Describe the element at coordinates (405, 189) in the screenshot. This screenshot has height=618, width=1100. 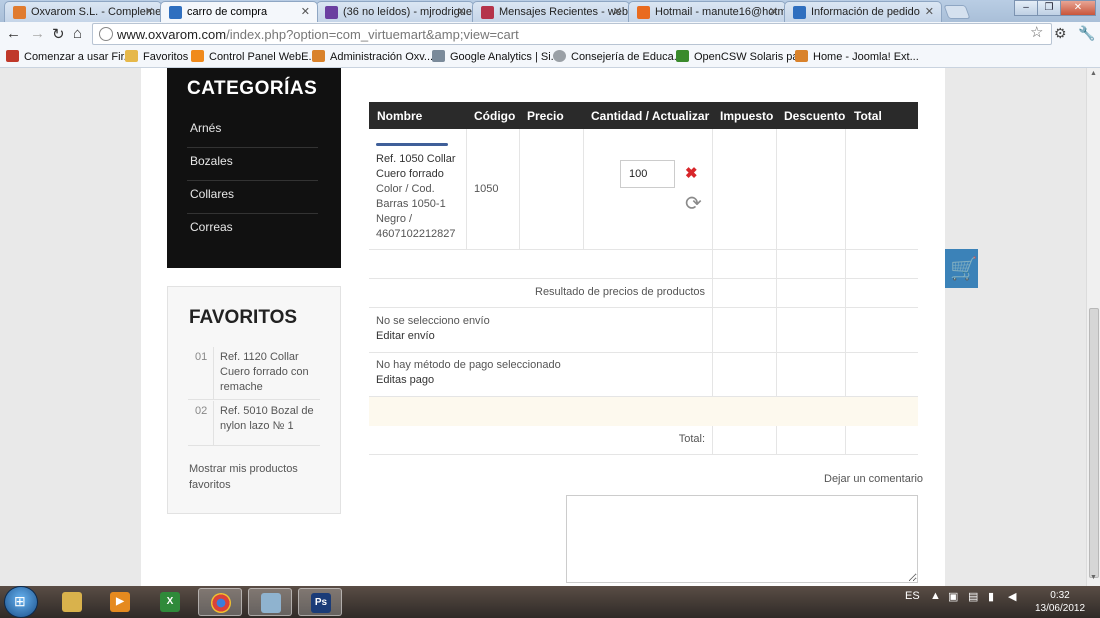
I see `attribute-line: Color / Cod.` at that location.